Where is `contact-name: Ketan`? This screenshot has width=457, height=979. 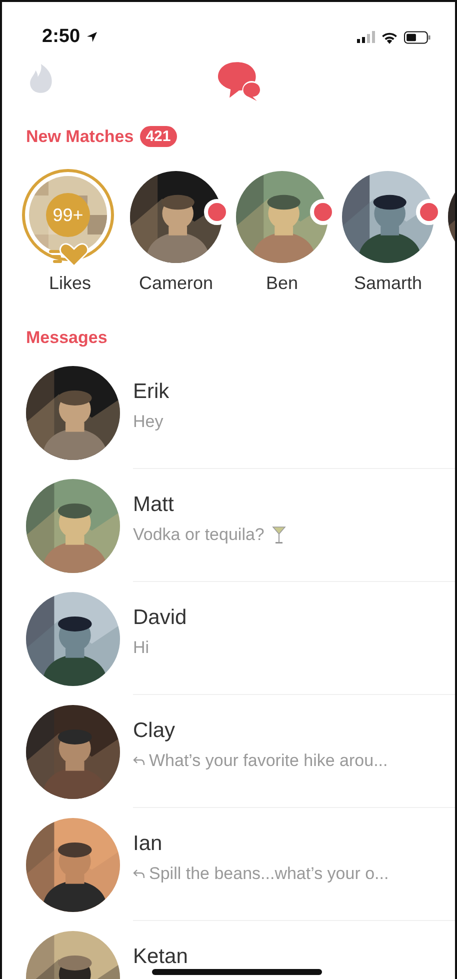 contact-name: Ketan is located at coordinates (294, 957).